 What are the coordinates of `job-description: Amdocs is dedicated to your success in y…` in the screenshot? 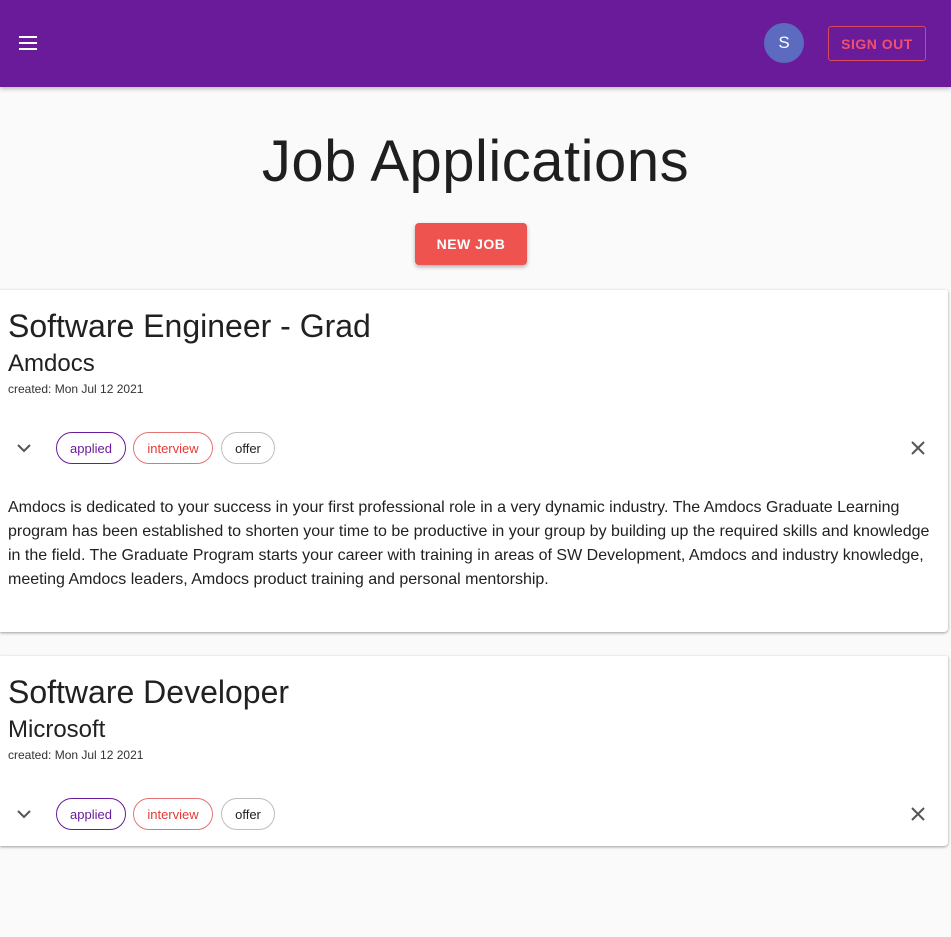 It's located at (469, 543).